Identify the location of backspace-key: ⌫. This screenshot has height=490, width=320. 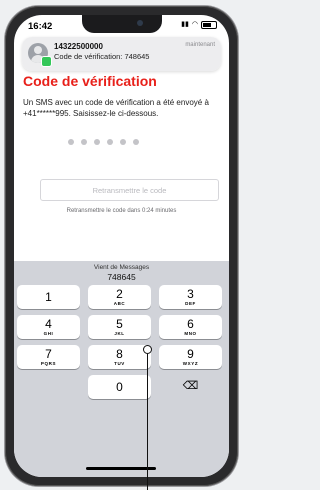
(190, 387).